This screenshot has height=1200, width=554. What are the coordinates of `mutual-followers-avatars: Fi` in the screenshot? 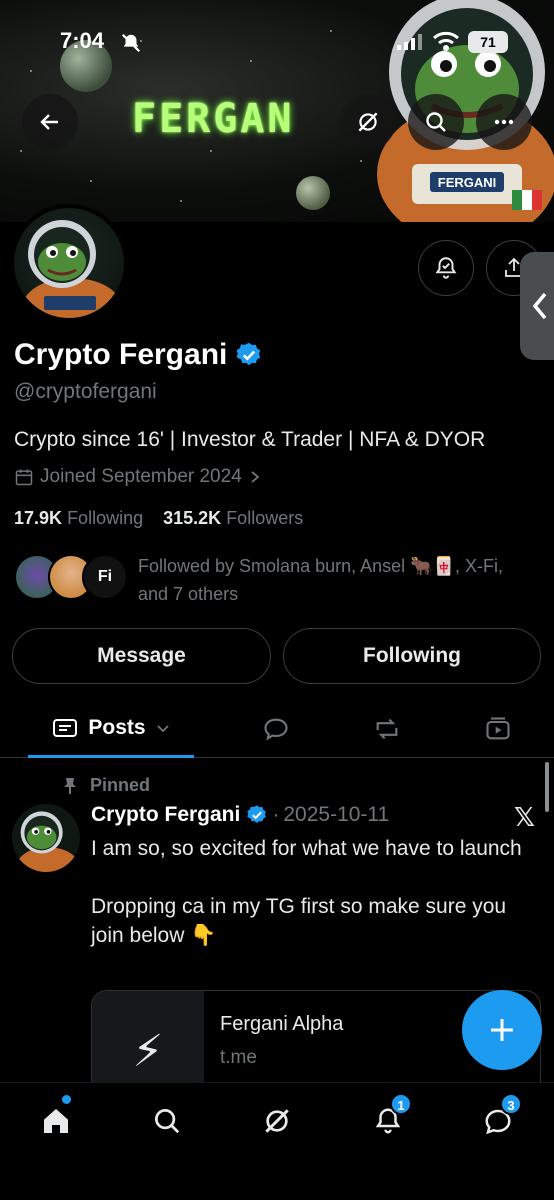 It's located at (71, 577).